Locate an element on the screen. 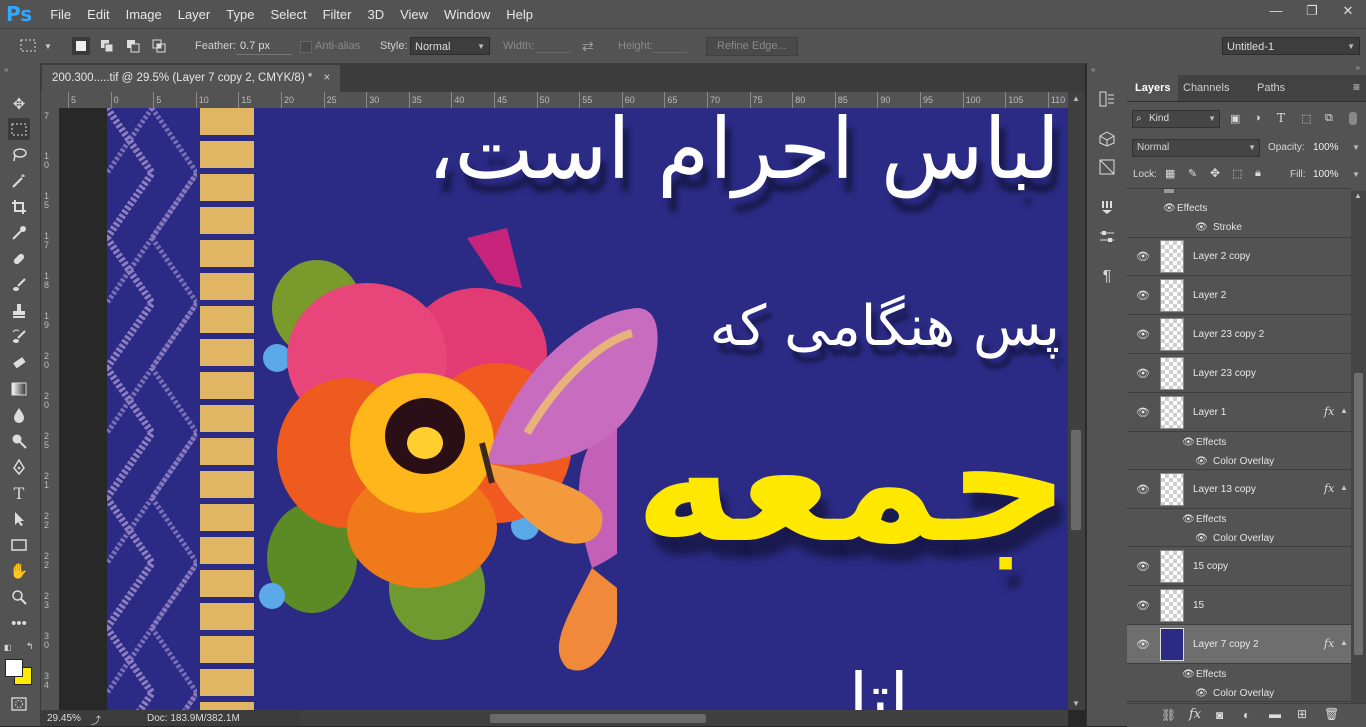 This screenshot has height=727, width=1366. vertical-scroll-thumb is located at coordinates (1076, 480).